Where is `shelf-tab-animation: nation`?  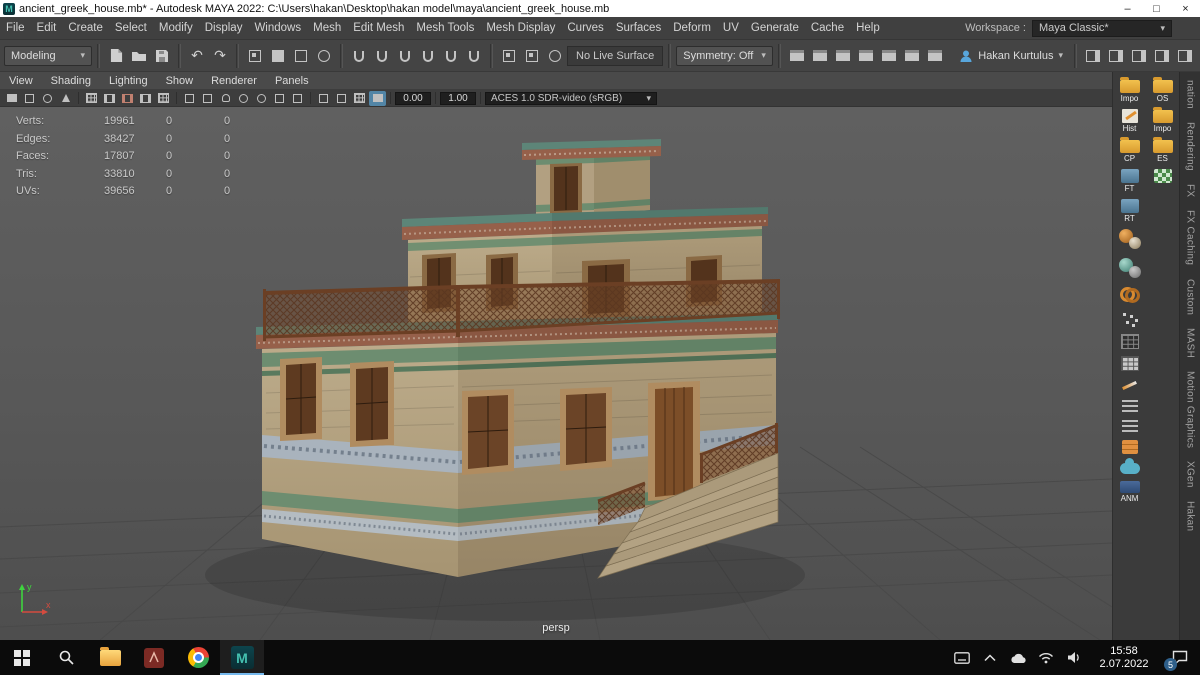
shelf-tab-animation: nation is located at coordinates (1190, 94).